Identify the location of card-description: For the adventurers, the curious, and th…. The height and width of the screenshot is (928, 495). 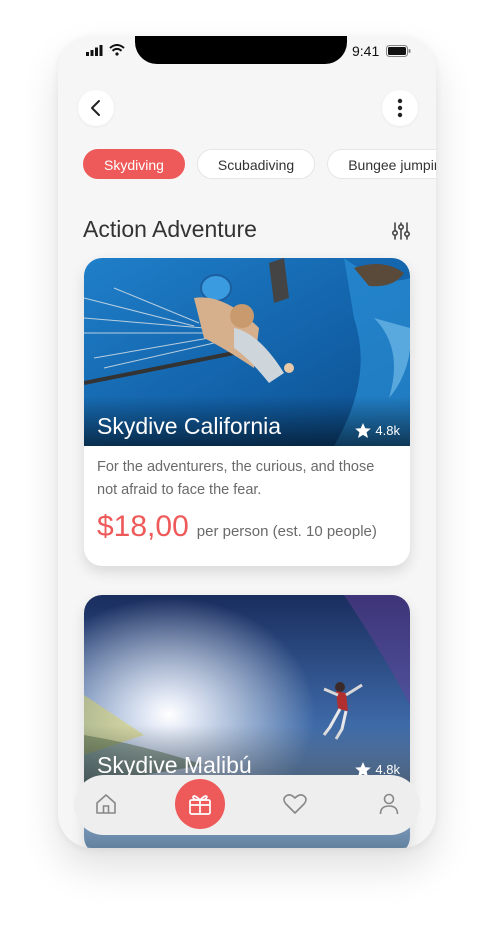
(236, 478).